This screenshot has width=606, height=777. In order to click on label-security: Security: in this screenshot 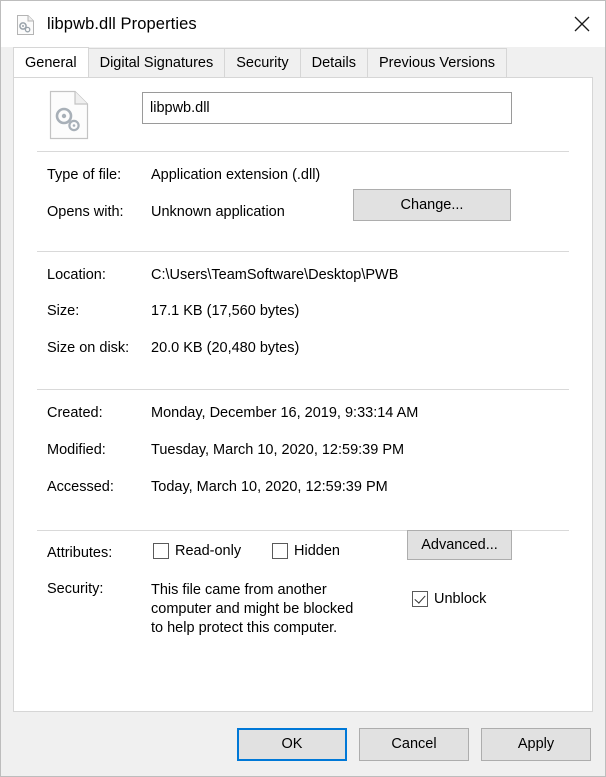, I will do `click(75, 589)`.